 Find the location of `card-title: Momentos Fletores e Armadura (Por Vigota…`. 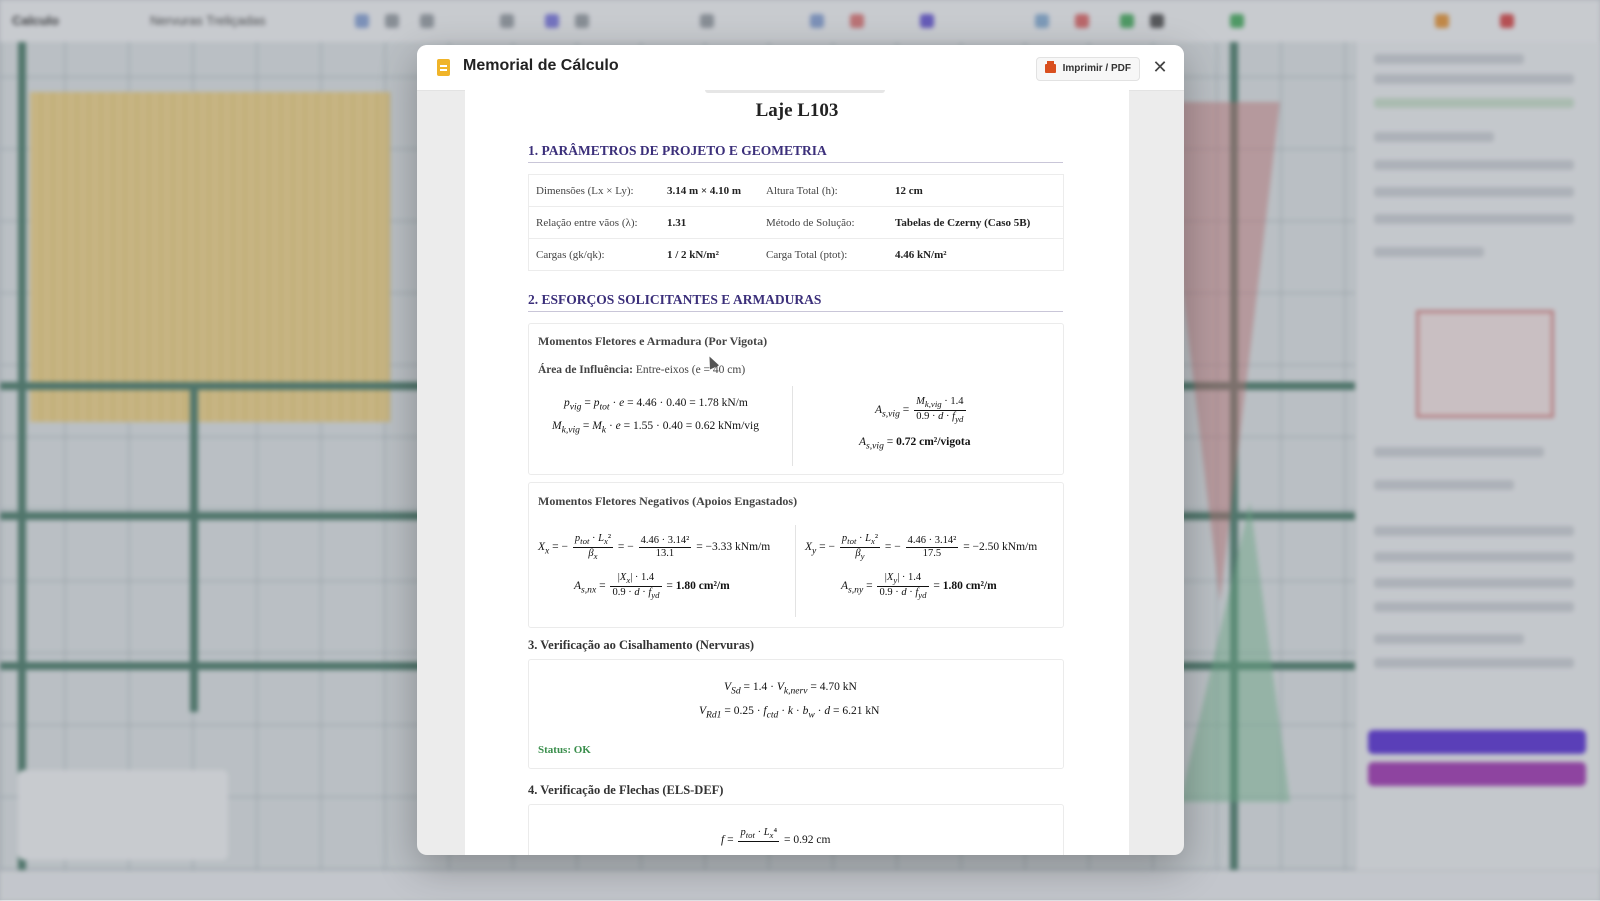

card-title: Momentos Fletores e Armadura (Por Vigota… is located at coordinates (653, 341).